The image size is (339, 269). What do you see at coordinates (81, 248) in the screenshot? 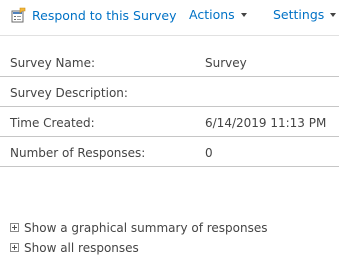
I see `show-all-responses-label: Show all responses` at bounding box center [81, 248].